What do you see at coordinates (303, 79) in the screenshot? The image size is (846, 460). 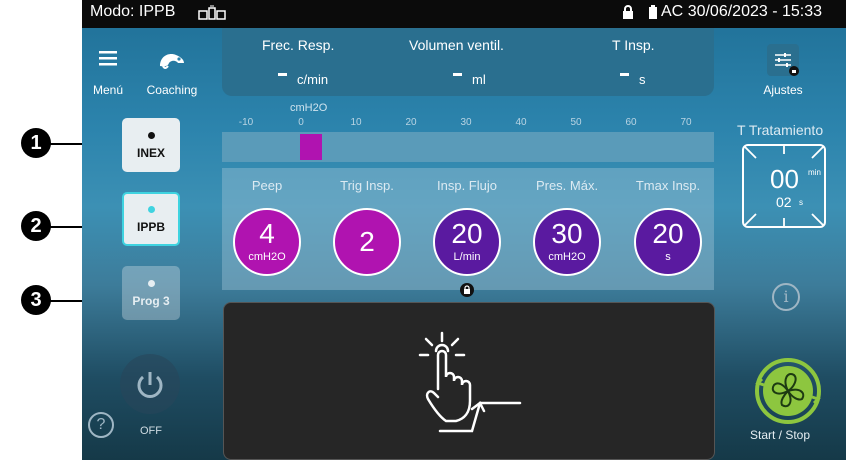 I see `resp-rate-value: c/min` at bounding box center [303, 79].